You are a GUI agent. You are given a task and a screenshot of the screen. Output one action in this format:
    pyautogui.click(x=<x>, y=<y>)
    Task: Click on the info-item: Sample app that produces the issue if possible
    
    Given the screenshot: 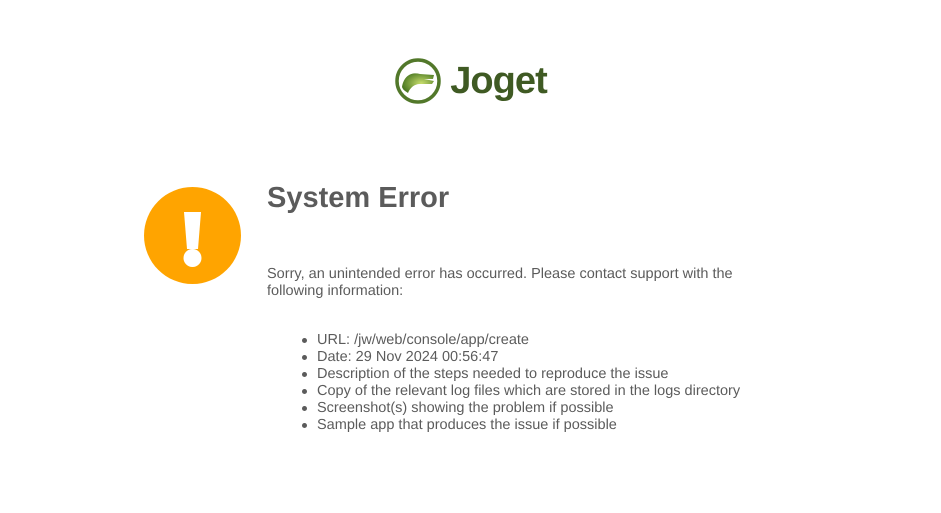 What is the action you would take?
    pyautogui.click(x=467, y=425)
    